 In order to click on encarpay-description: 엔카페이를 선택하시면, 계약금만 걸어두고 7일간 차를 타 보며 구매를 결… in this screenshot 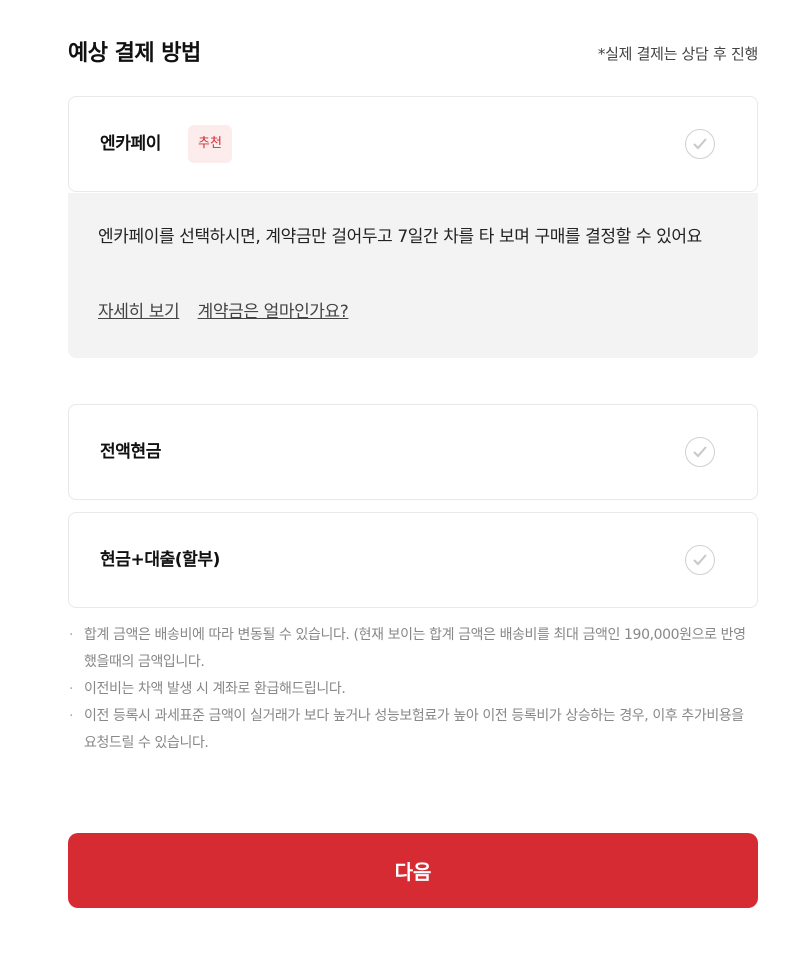, I will do `click(400, 237)`.